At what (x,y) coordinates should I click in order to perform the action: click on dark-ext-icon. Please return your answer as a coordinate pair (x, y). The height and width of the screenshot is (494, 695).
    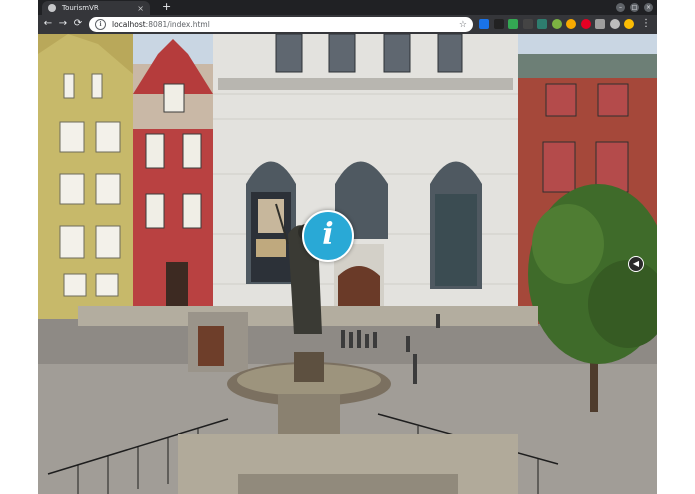
    Looking at the image, I should click on (498, 24).